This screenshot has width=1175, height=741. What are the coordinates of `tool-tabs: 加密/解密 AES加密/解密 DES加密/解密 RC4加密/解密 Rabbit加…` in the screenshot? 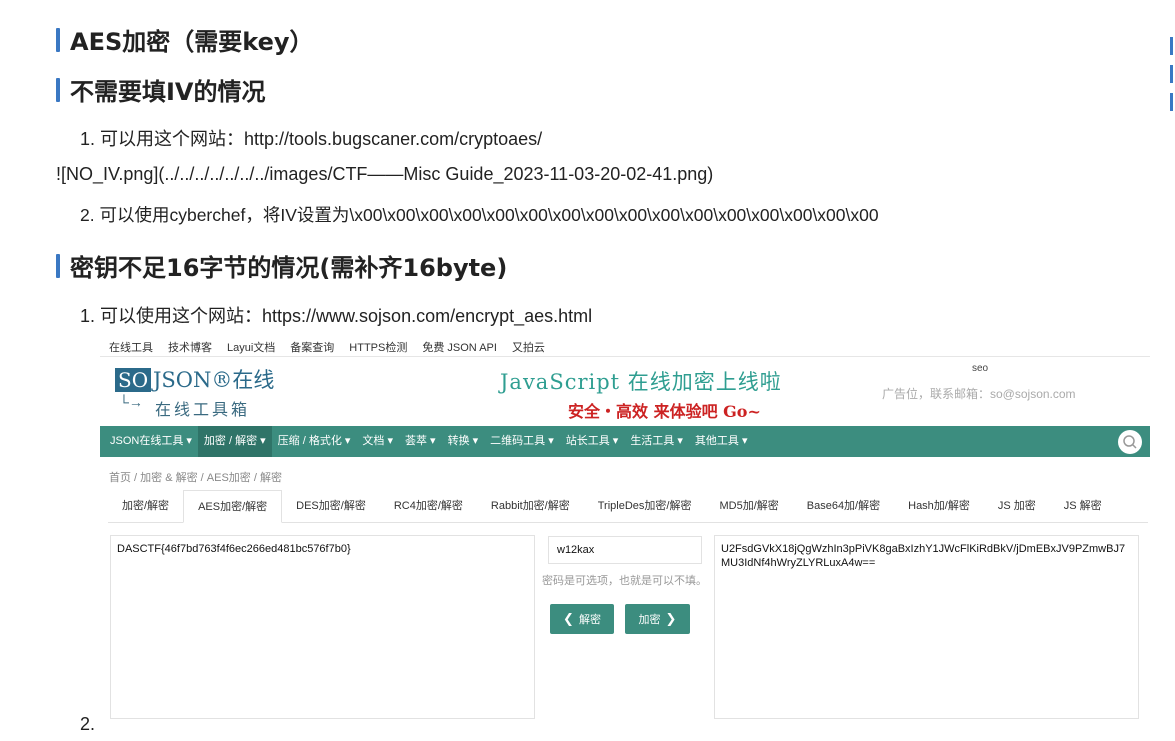 It's located at (628, 506).